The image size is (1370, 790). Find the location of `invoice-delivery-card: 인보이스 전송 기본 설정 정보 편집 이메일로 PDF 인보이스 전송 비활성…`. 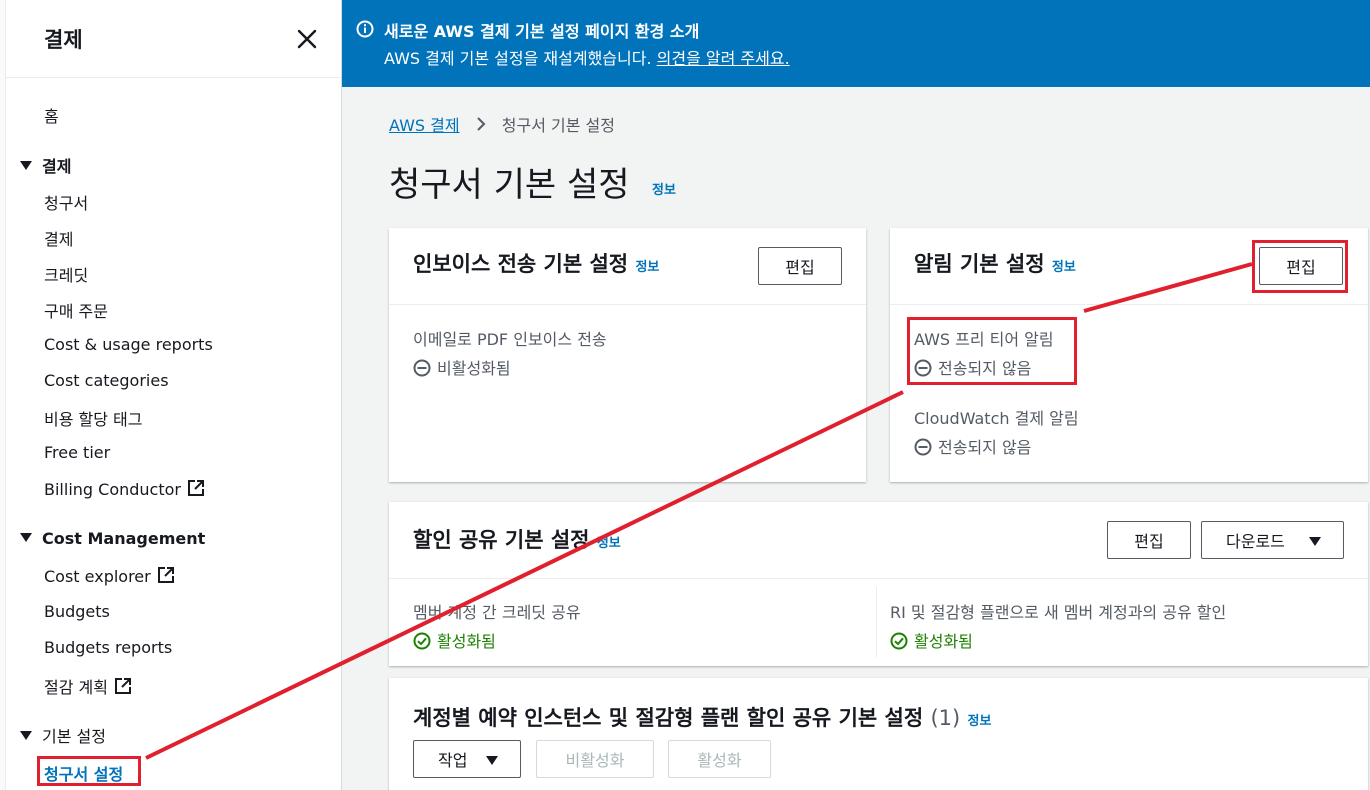

invoice-delivery-card: 인보이스 전송 기본 설정 정보 편집 이메일로 PDF 인보이스 전송 비활성… is located at coordinates (627, 355).